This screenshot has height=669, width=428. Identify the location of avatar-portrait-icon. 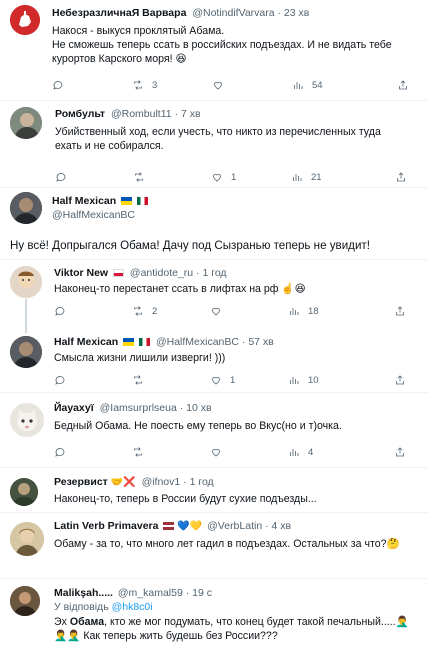
(27, 539).